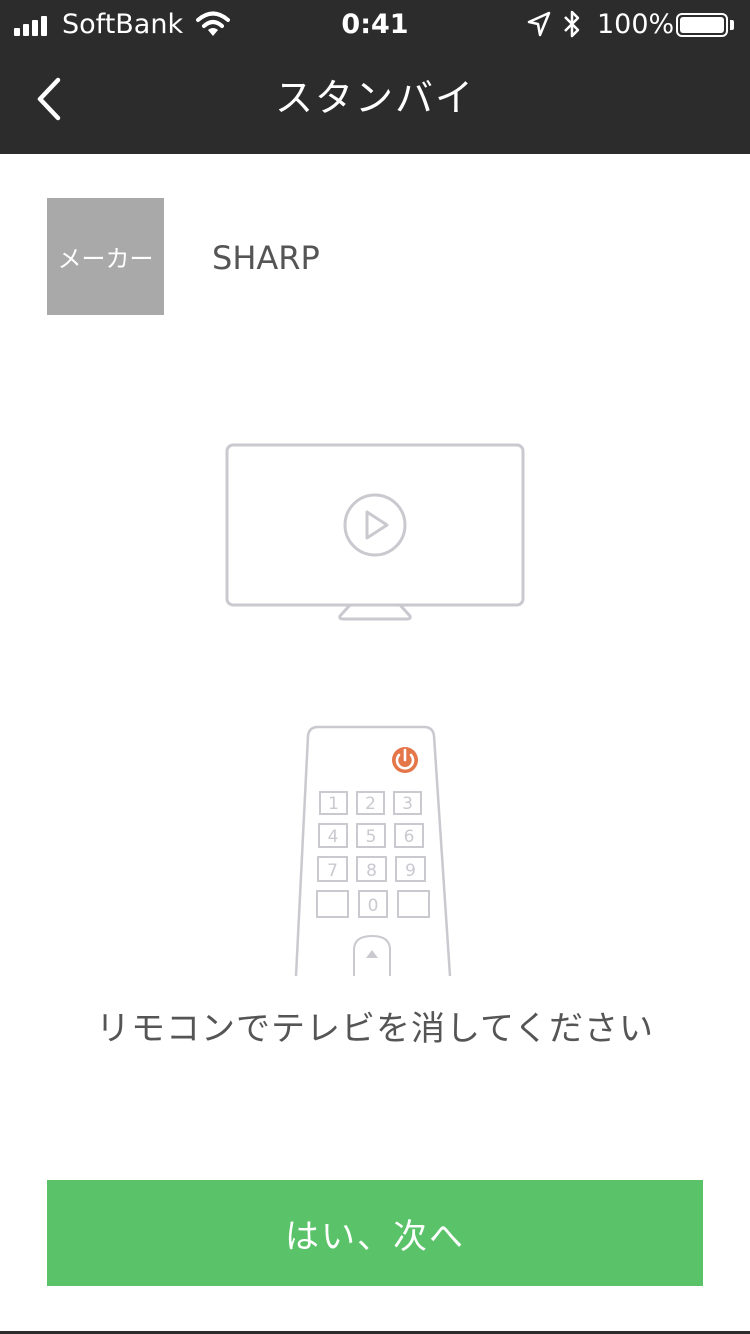 This screenshot has width=750, height=1334. What do you see at coordinates (539, 24) in the screenshot?
I see `location-icon` at bounding box center [539, 24].